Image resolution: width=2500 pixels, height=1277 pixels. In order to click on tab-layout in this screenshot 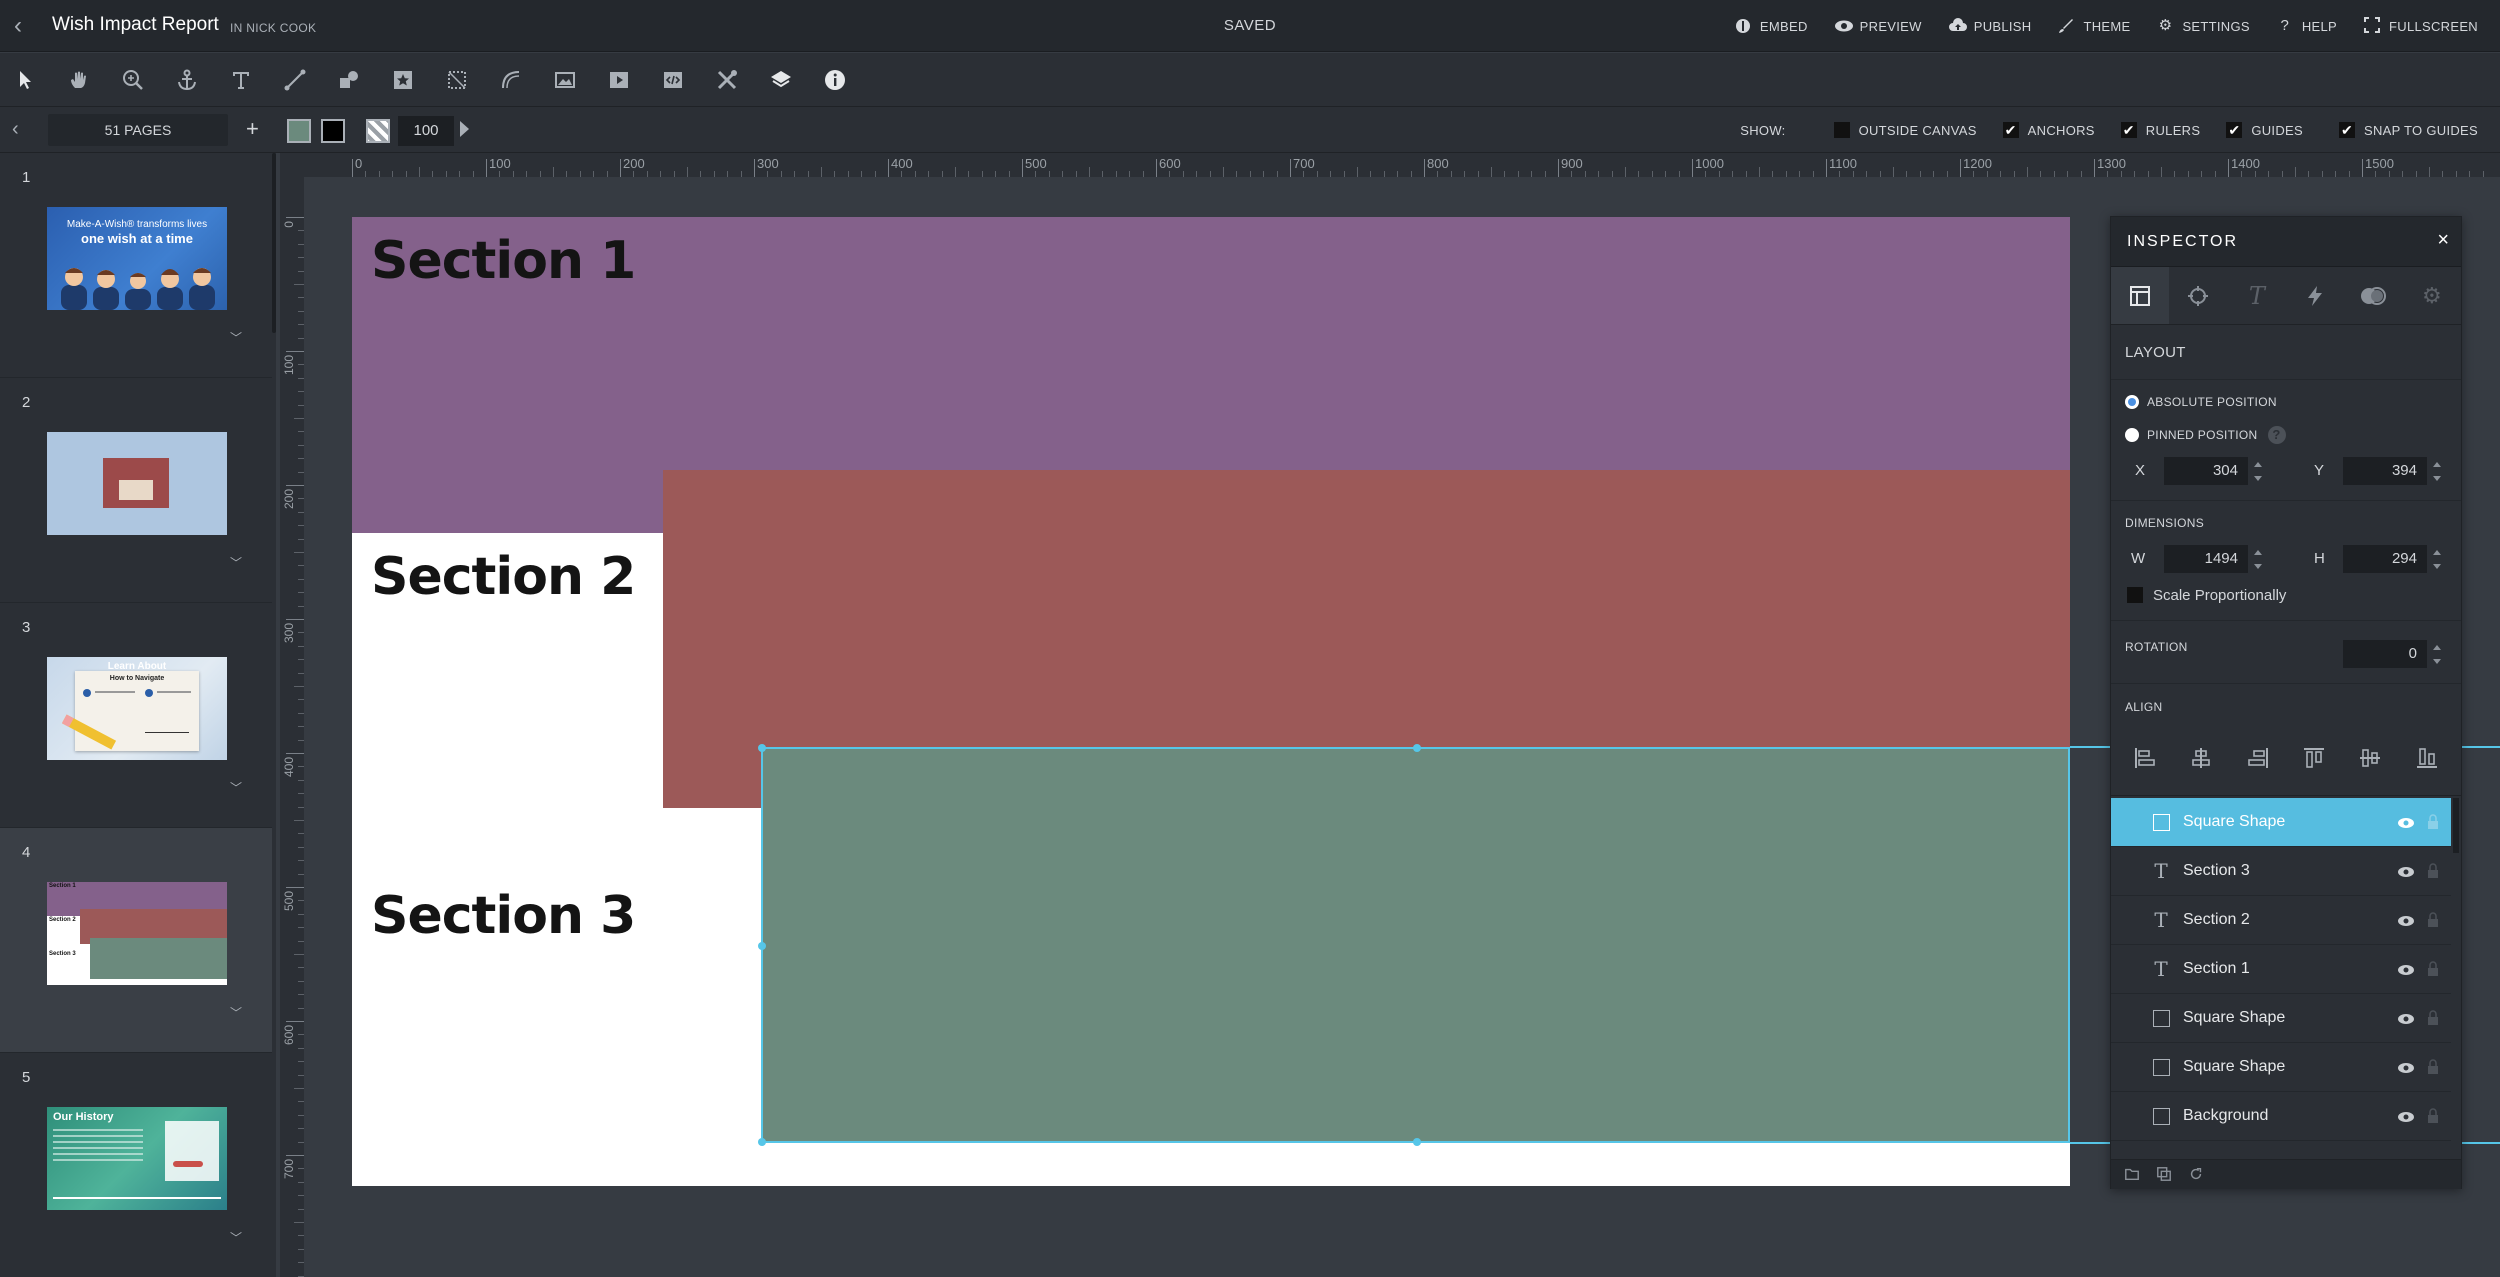, I will do `click(2140, 295)`.